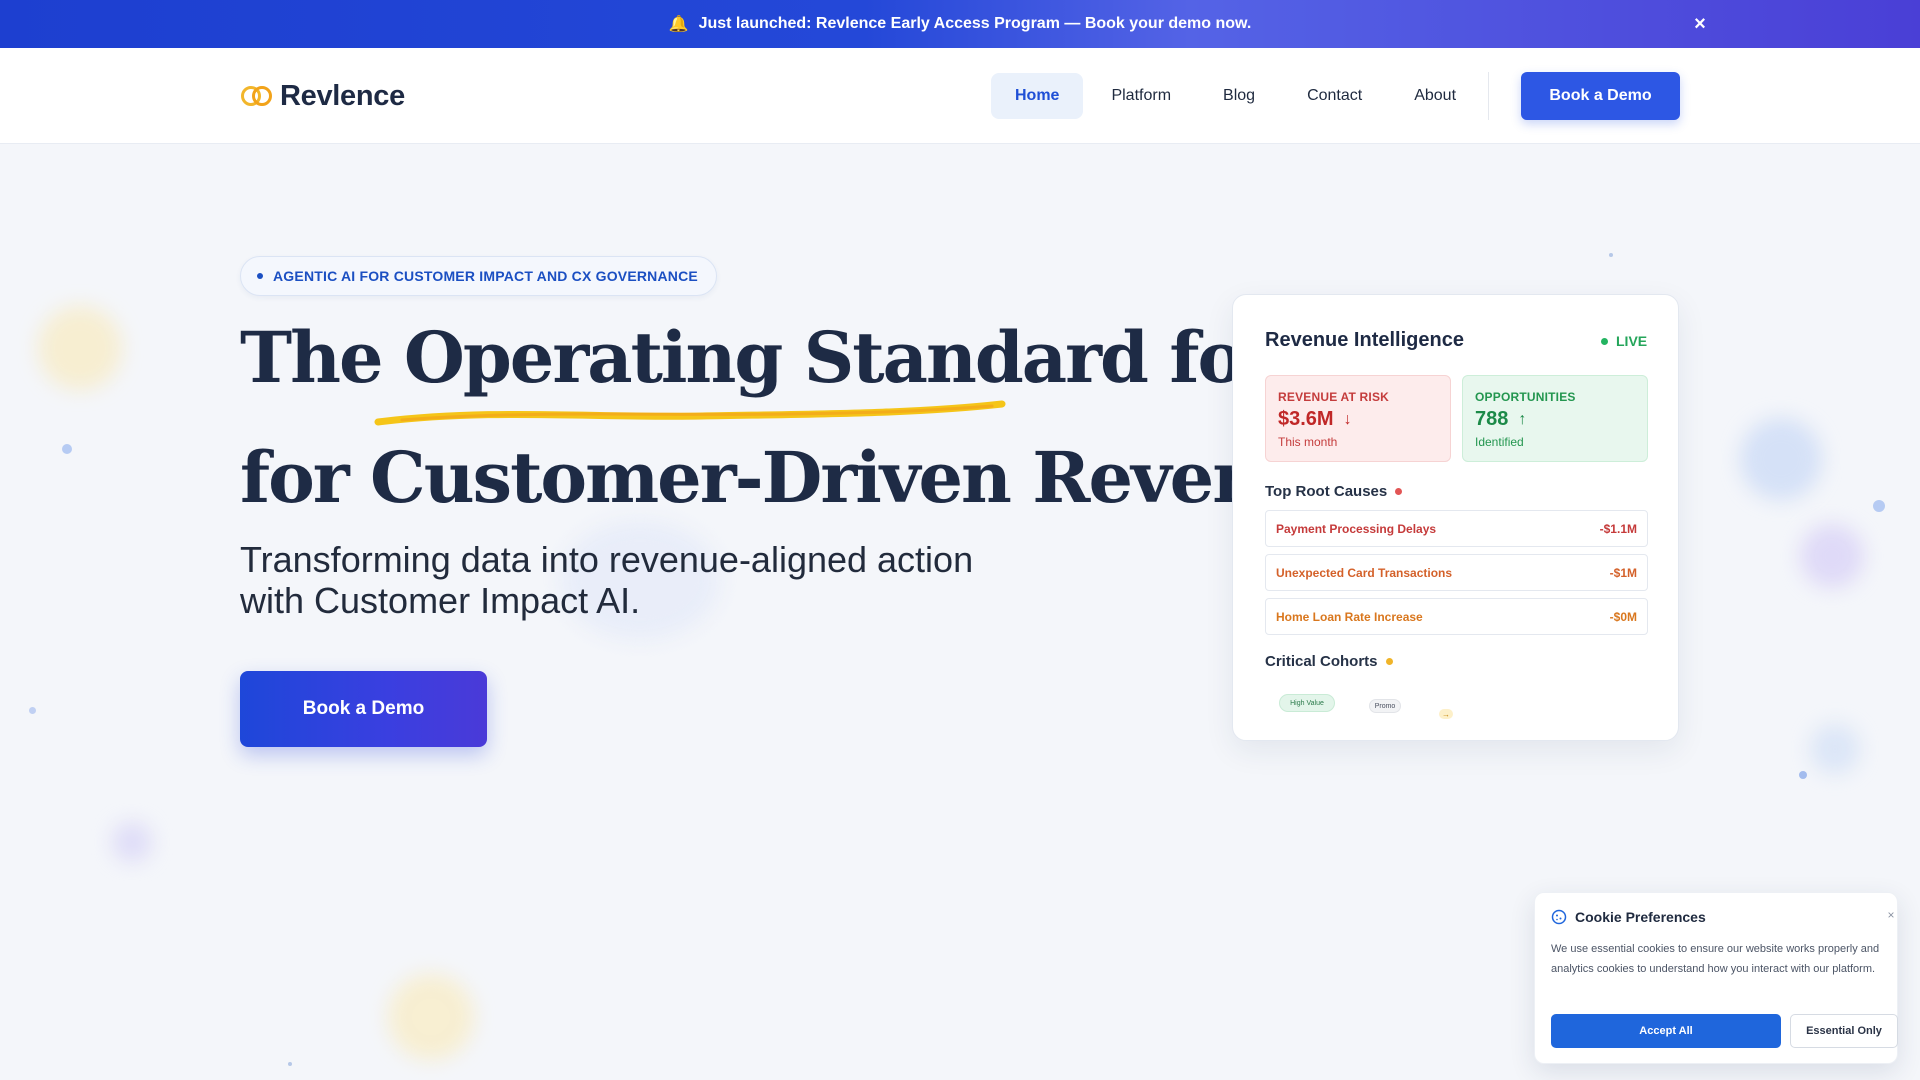  I want to click on headline-line-1: The Operating Standard for, so click(759, 357).